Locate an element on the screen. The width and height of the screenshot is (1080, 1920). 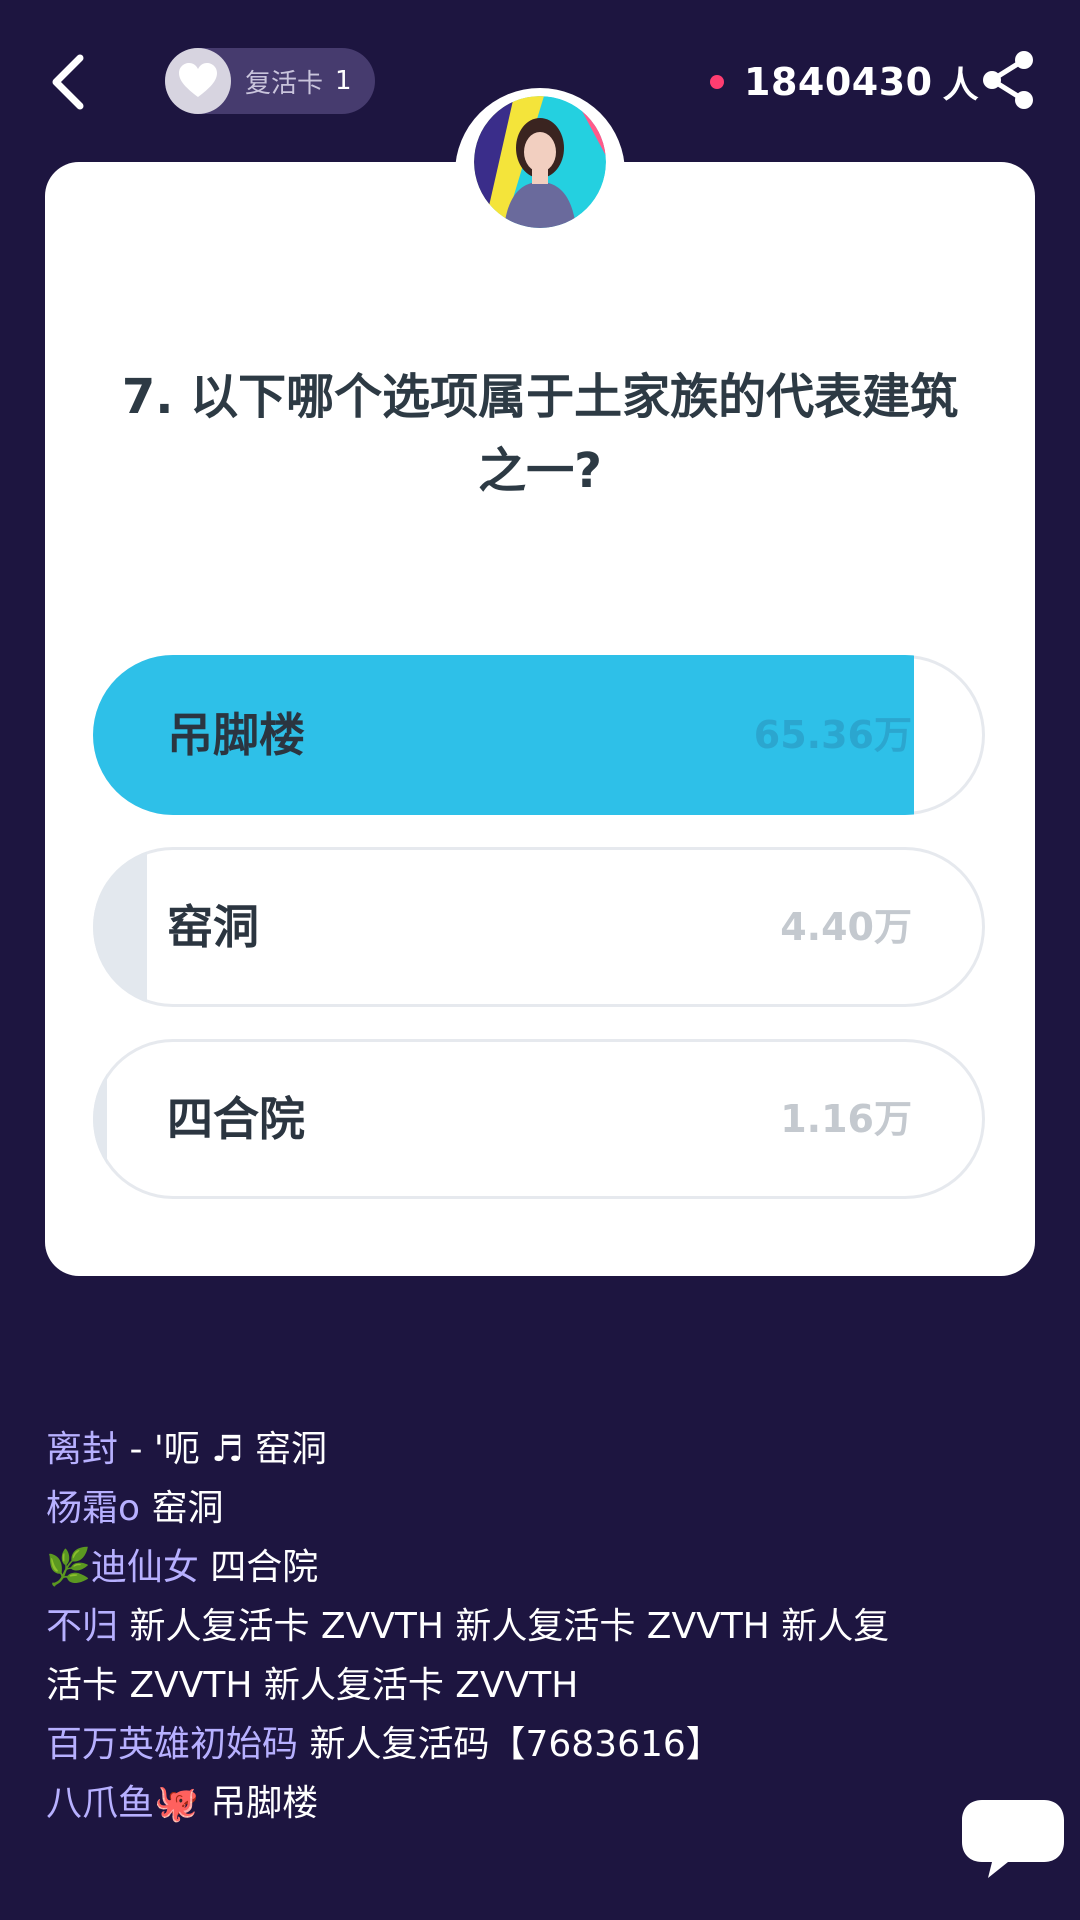
vote-count: 1.16万 is located at coordinates (846, 1119).